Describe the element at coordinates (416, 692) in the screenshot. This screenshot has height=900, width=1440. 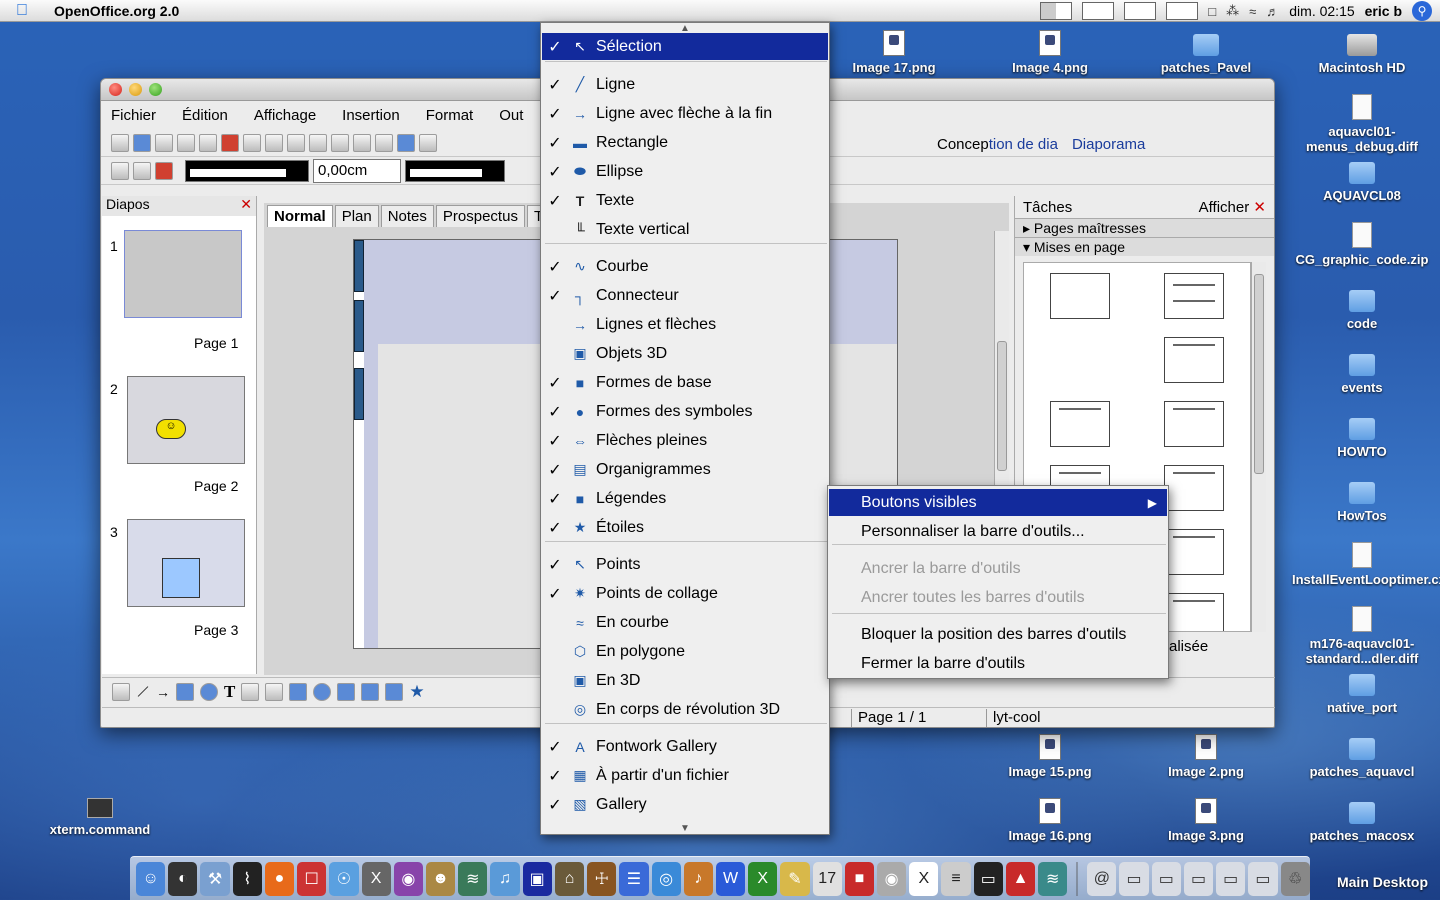
I see `stars-tool-icon: ★` at that location.